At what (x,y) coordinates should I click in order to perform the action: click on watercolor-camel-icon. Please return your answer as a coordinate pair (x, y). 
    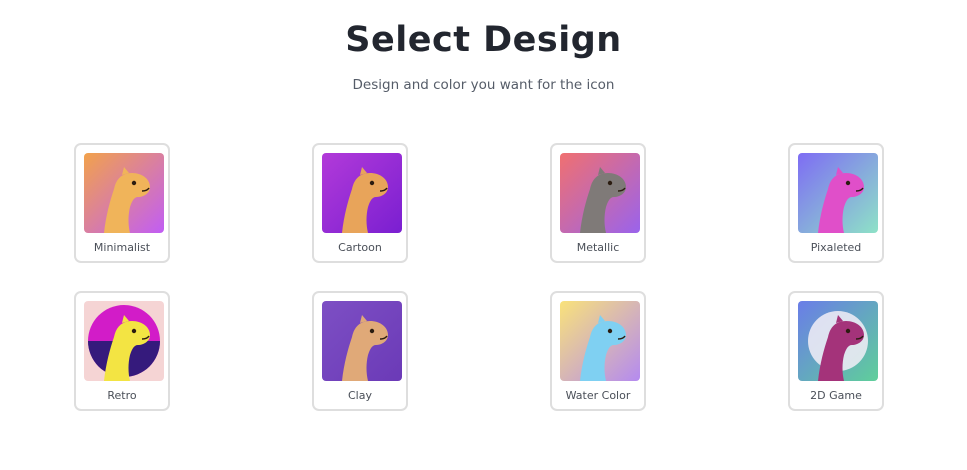
    Looking at the image, I should click on (600, 341).